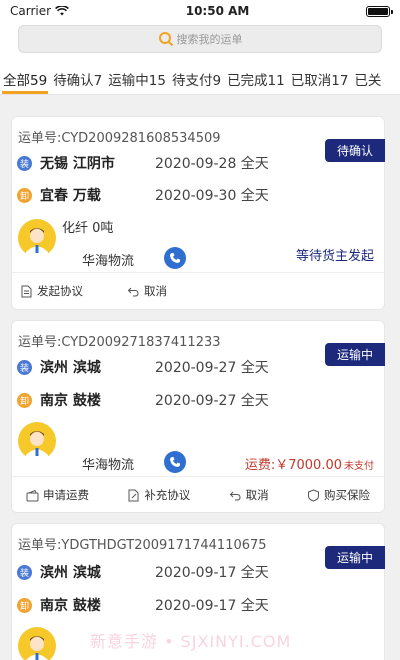 Image resolution: width=400 pixels, height=660 pixels. What do you see at coordinates (119, 342) in the screenshot?
I see `order-number: 运单号:CYD2009271837411233` at bounding box center [119, 342].